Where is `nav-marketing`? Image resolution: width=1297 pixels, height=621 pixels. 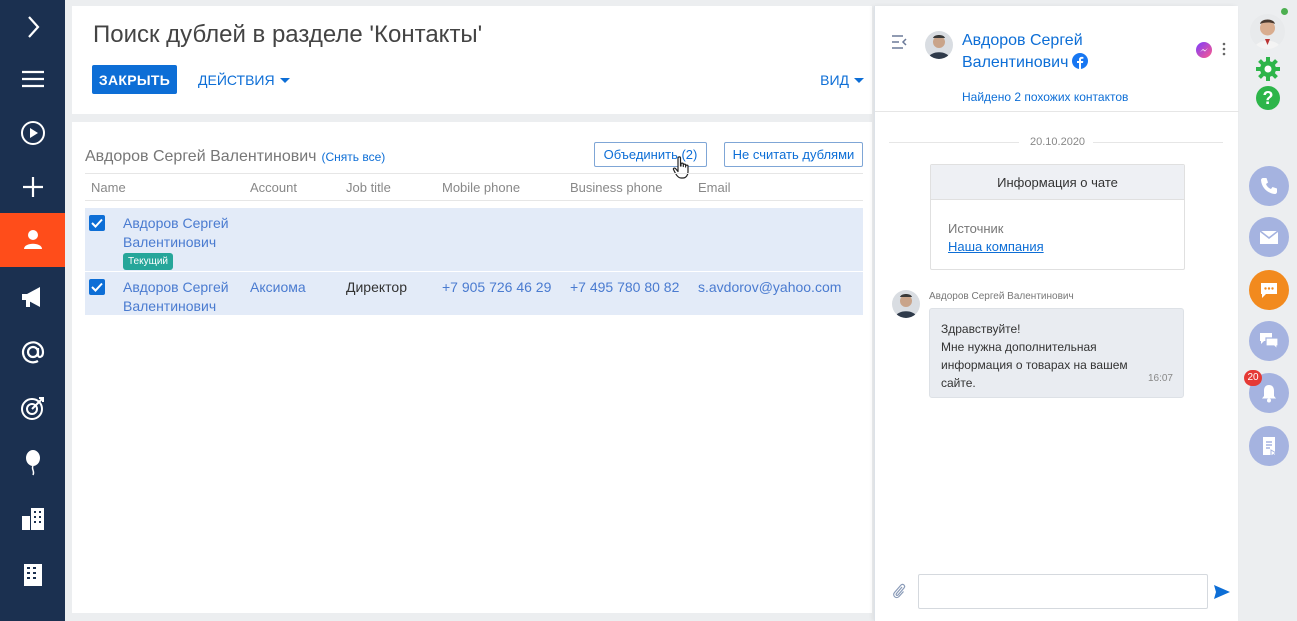
nav-marketing is located at coordinates (32, 297).